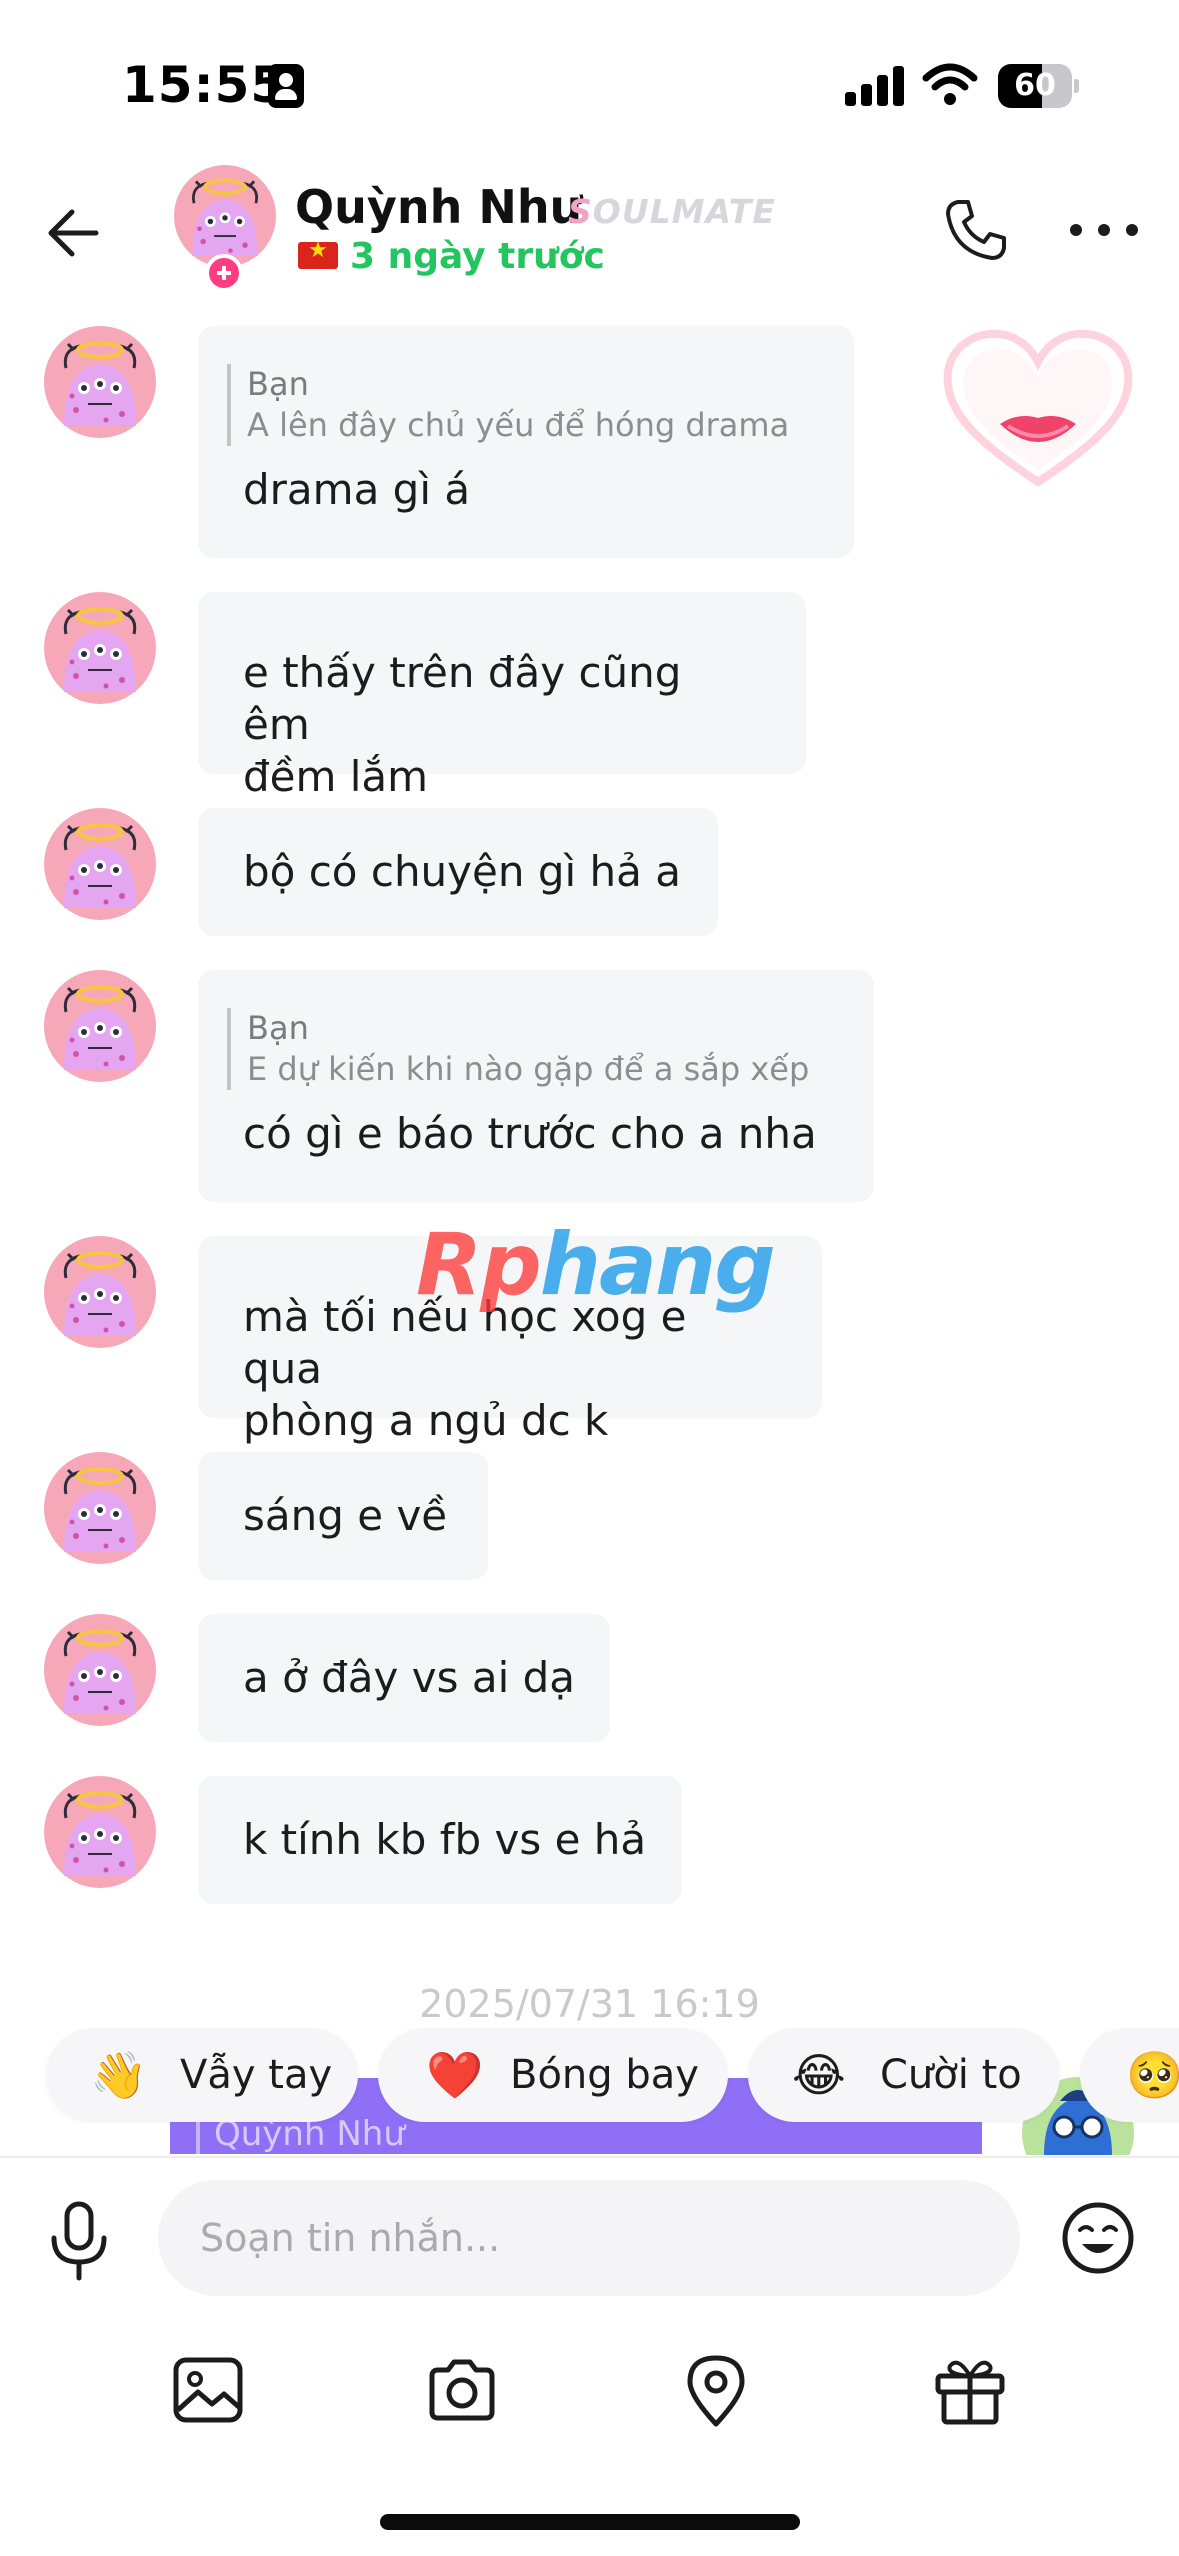 This screenshot has height=2556, width=1179. I want to click on message-bubble: bộ có chuyện gì hả a, so click(458, 872).